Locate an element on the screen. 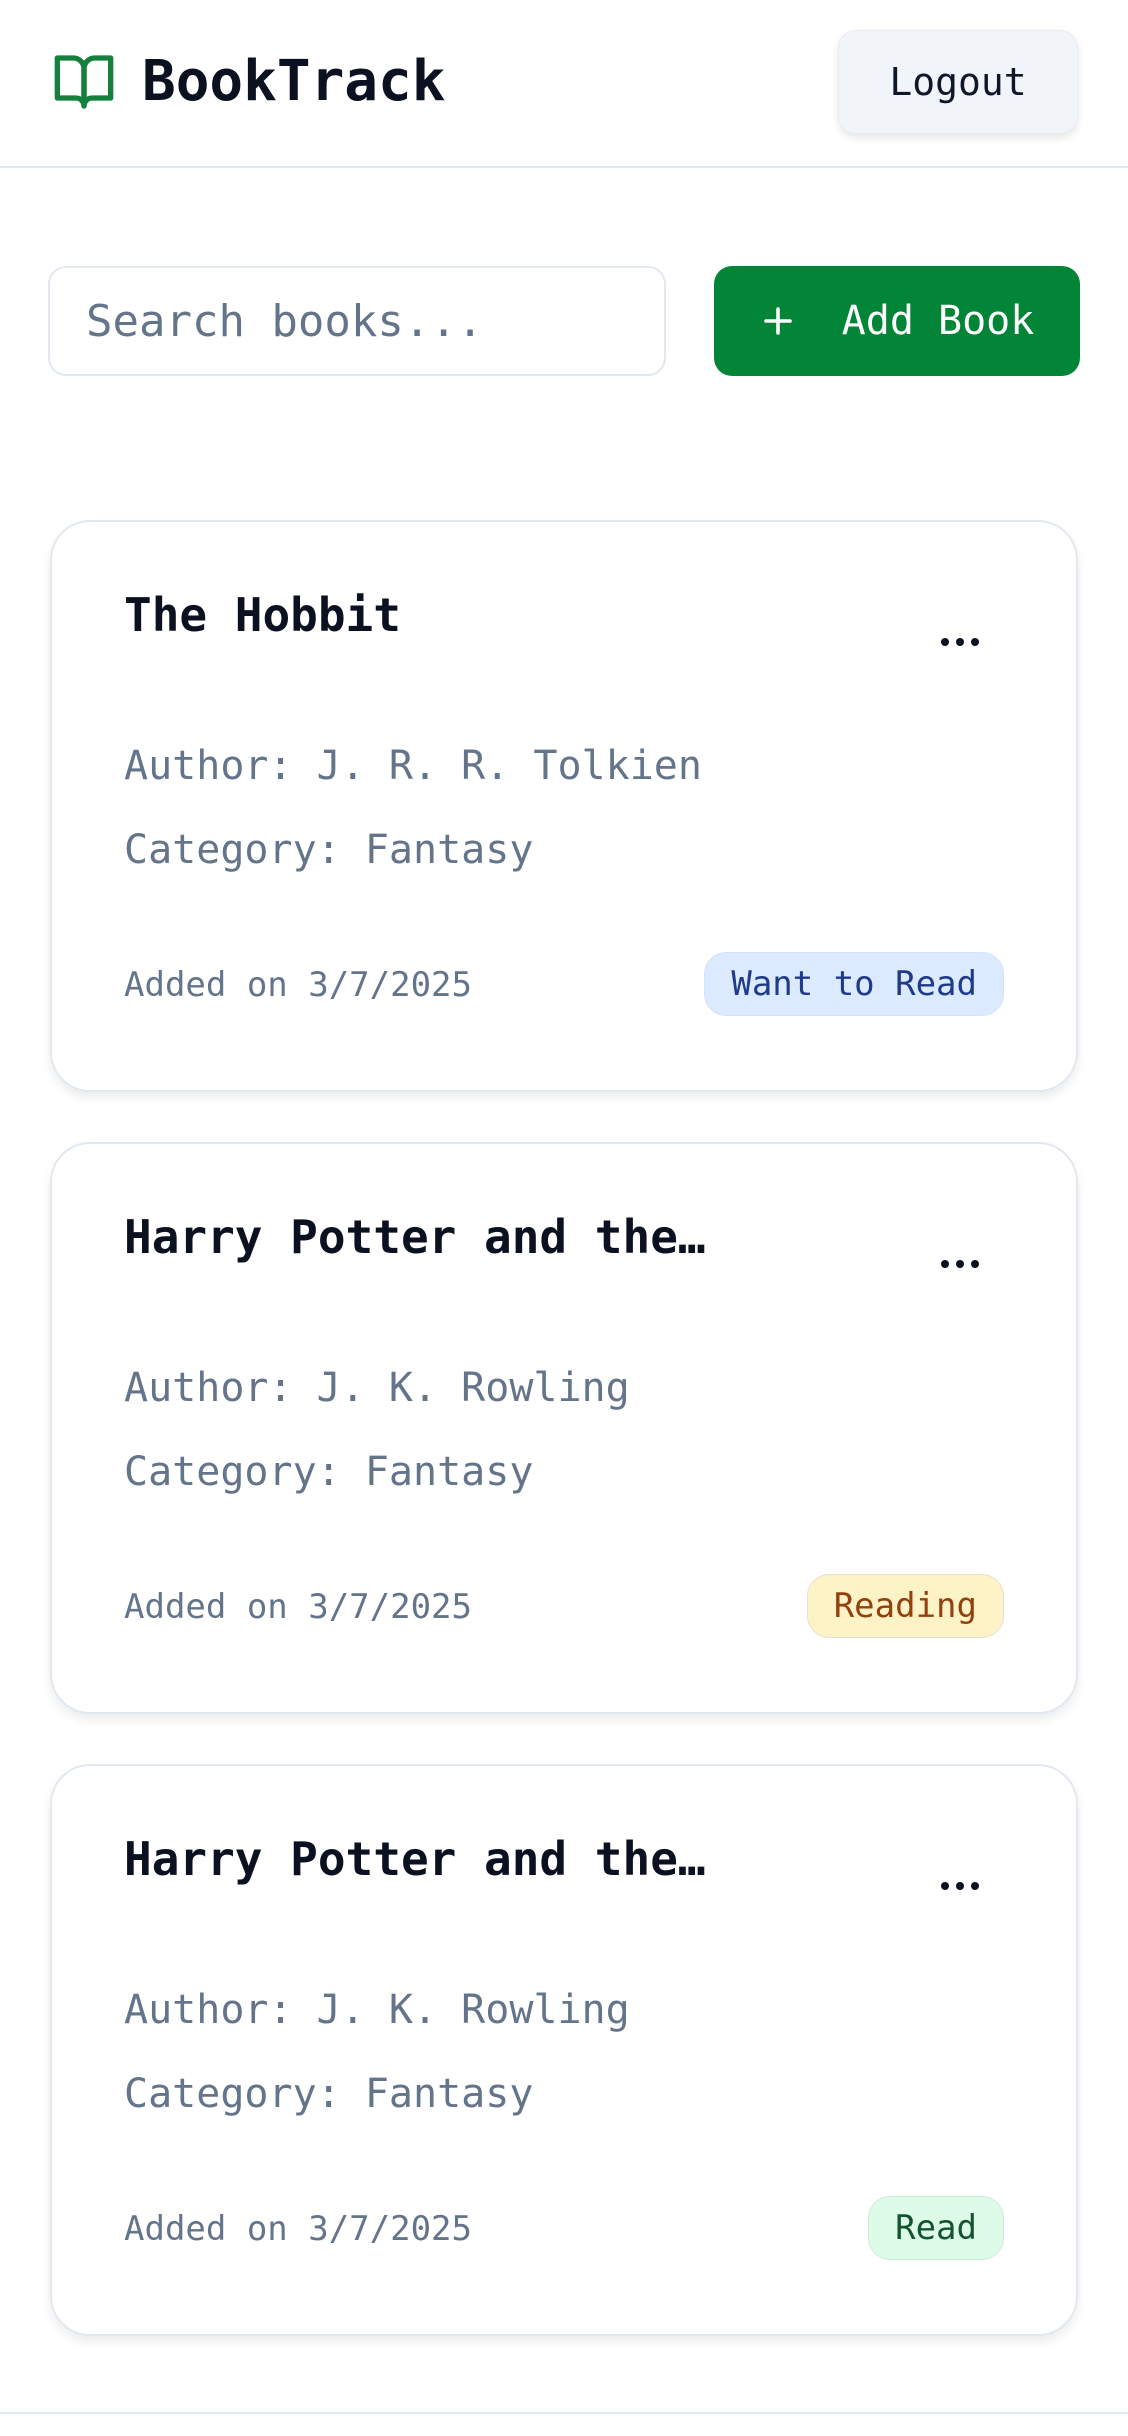  divider is located at coordinates (564, 2413).